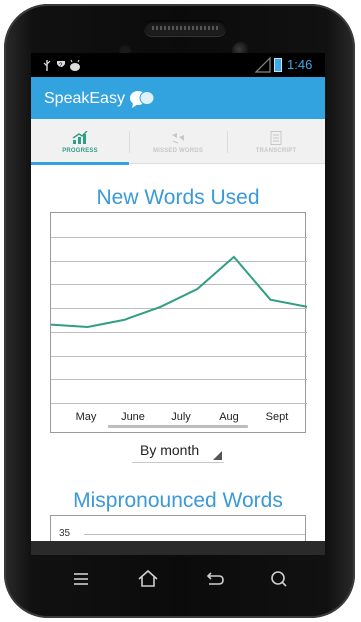 This screenshot has height=622, width=361. I want to click on home-button, so click(148, 579).